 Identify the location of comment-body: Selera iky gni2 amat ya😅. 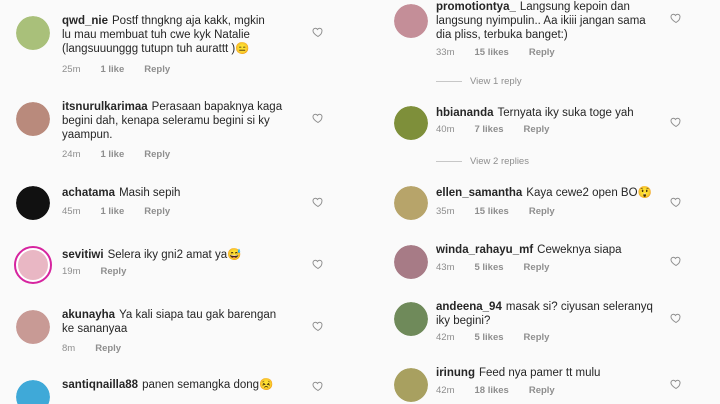
(174, 255).